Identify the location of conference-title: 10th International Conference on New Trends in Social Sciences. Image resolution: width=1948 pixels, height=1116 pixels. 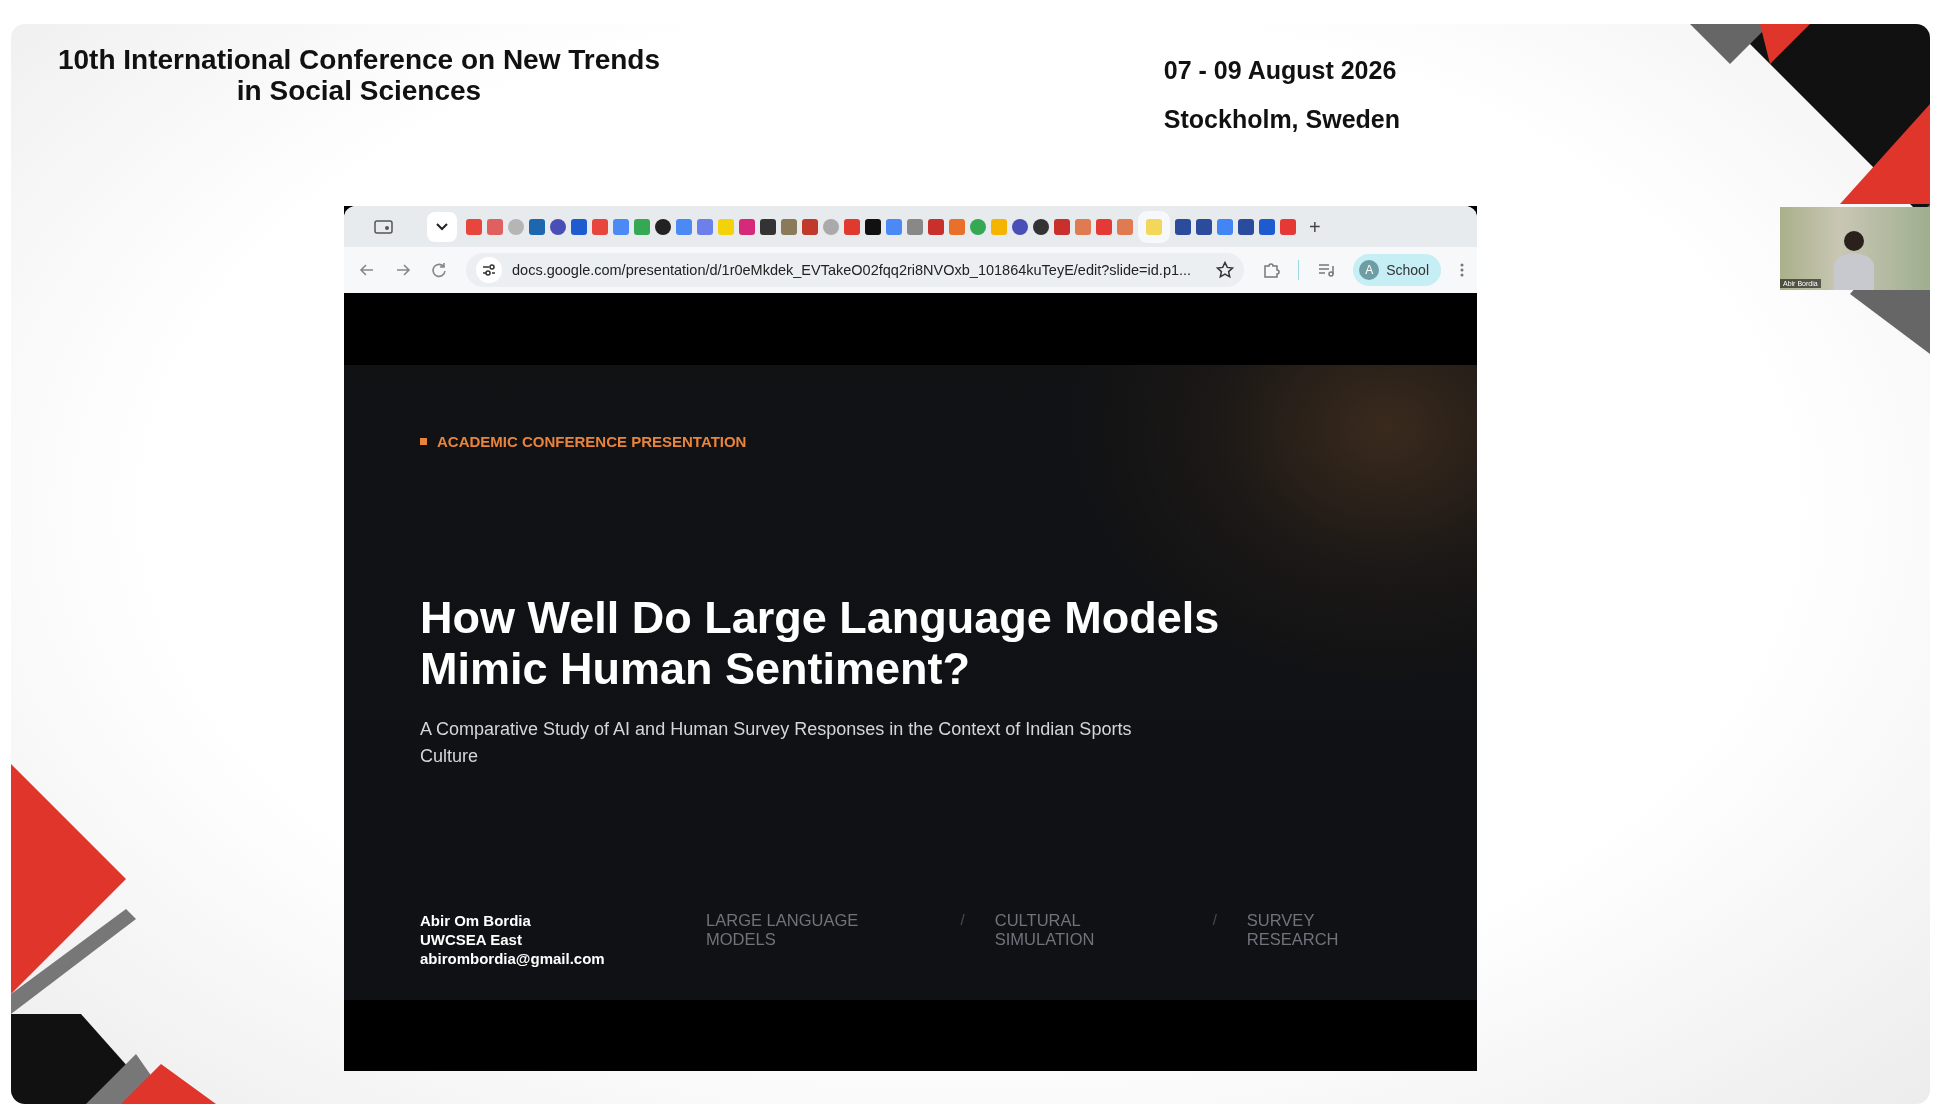
(359, 76).